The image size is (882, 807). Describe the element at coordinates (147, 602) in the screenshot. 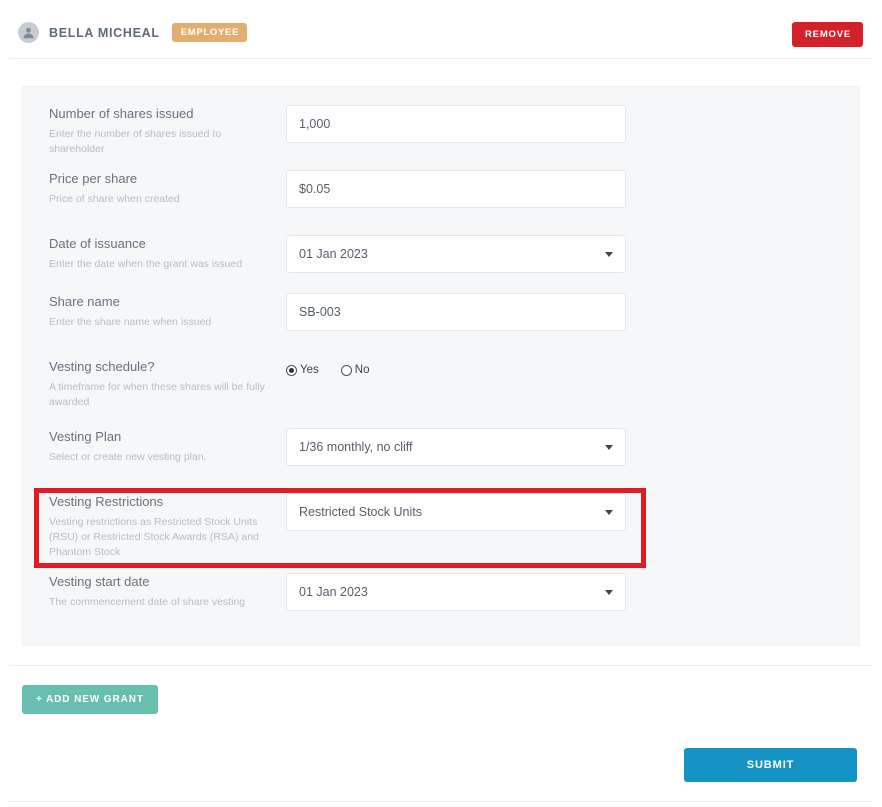

I see `field-hint-vesting_start_date: The commencement date of share vesting` at that location.